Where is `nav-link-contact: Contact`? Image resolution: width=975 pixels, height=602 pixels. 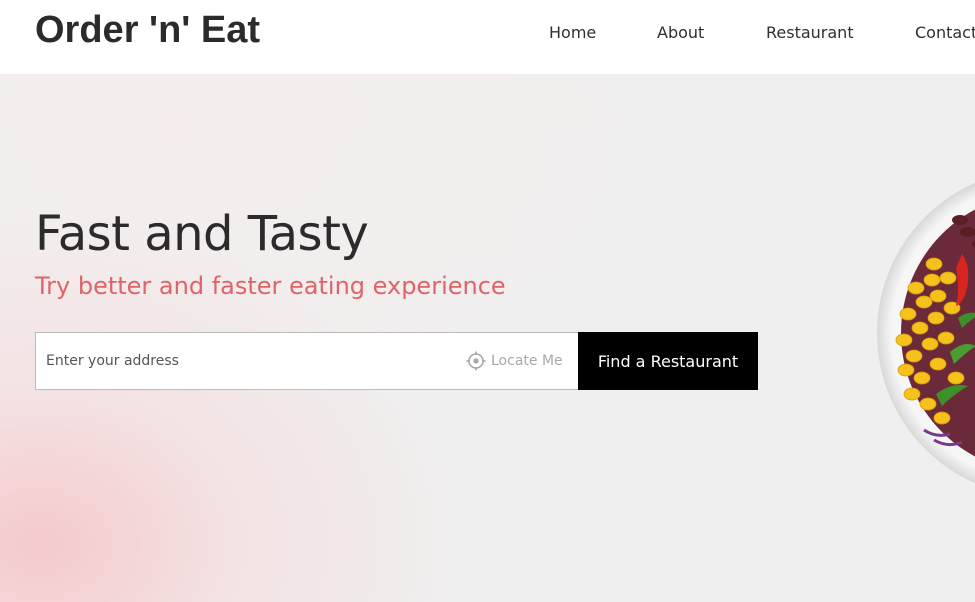
nav-link-contact: Contact is located at coordinates (945, 32).